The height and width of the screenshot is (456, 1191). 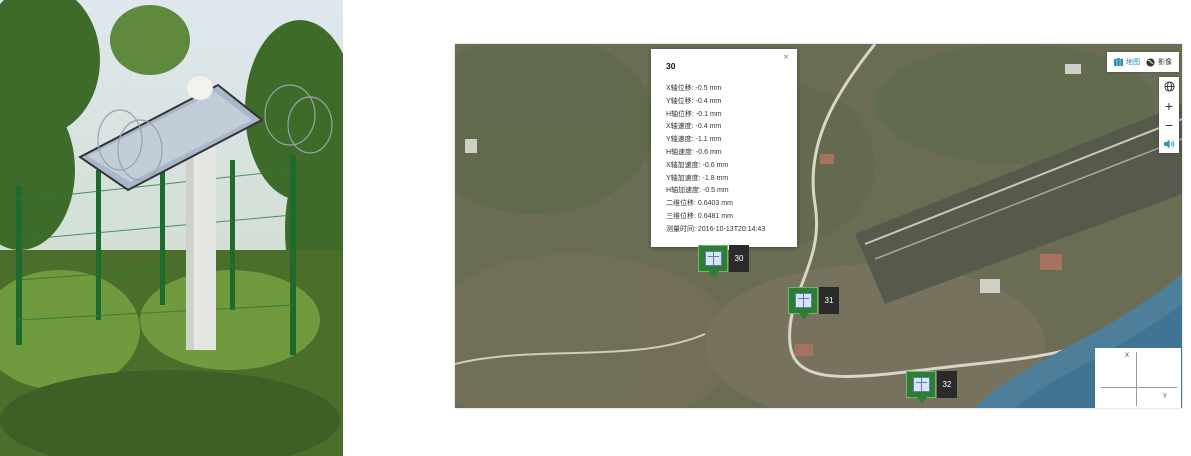 I want to click on zoom-out-button: −, so click(x=1169, y=124).